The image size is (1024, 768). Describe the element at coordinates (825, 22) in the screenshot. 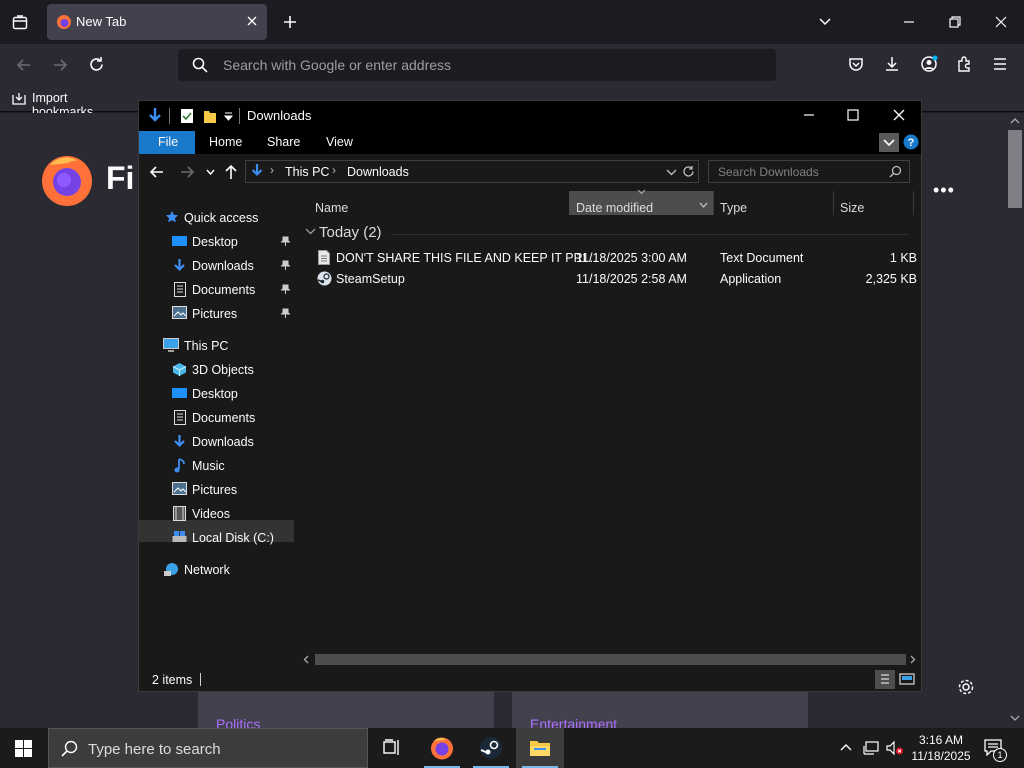

I see `chevron-down-icon` at that location.